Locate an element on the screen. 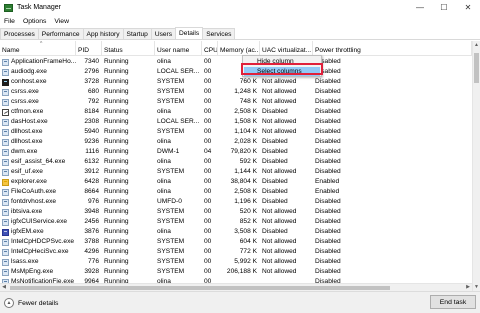 Image resolution: width=480 pixels, height=313 pixels. scroll-left-icon: ◀ is located at coordinates (4, 287).